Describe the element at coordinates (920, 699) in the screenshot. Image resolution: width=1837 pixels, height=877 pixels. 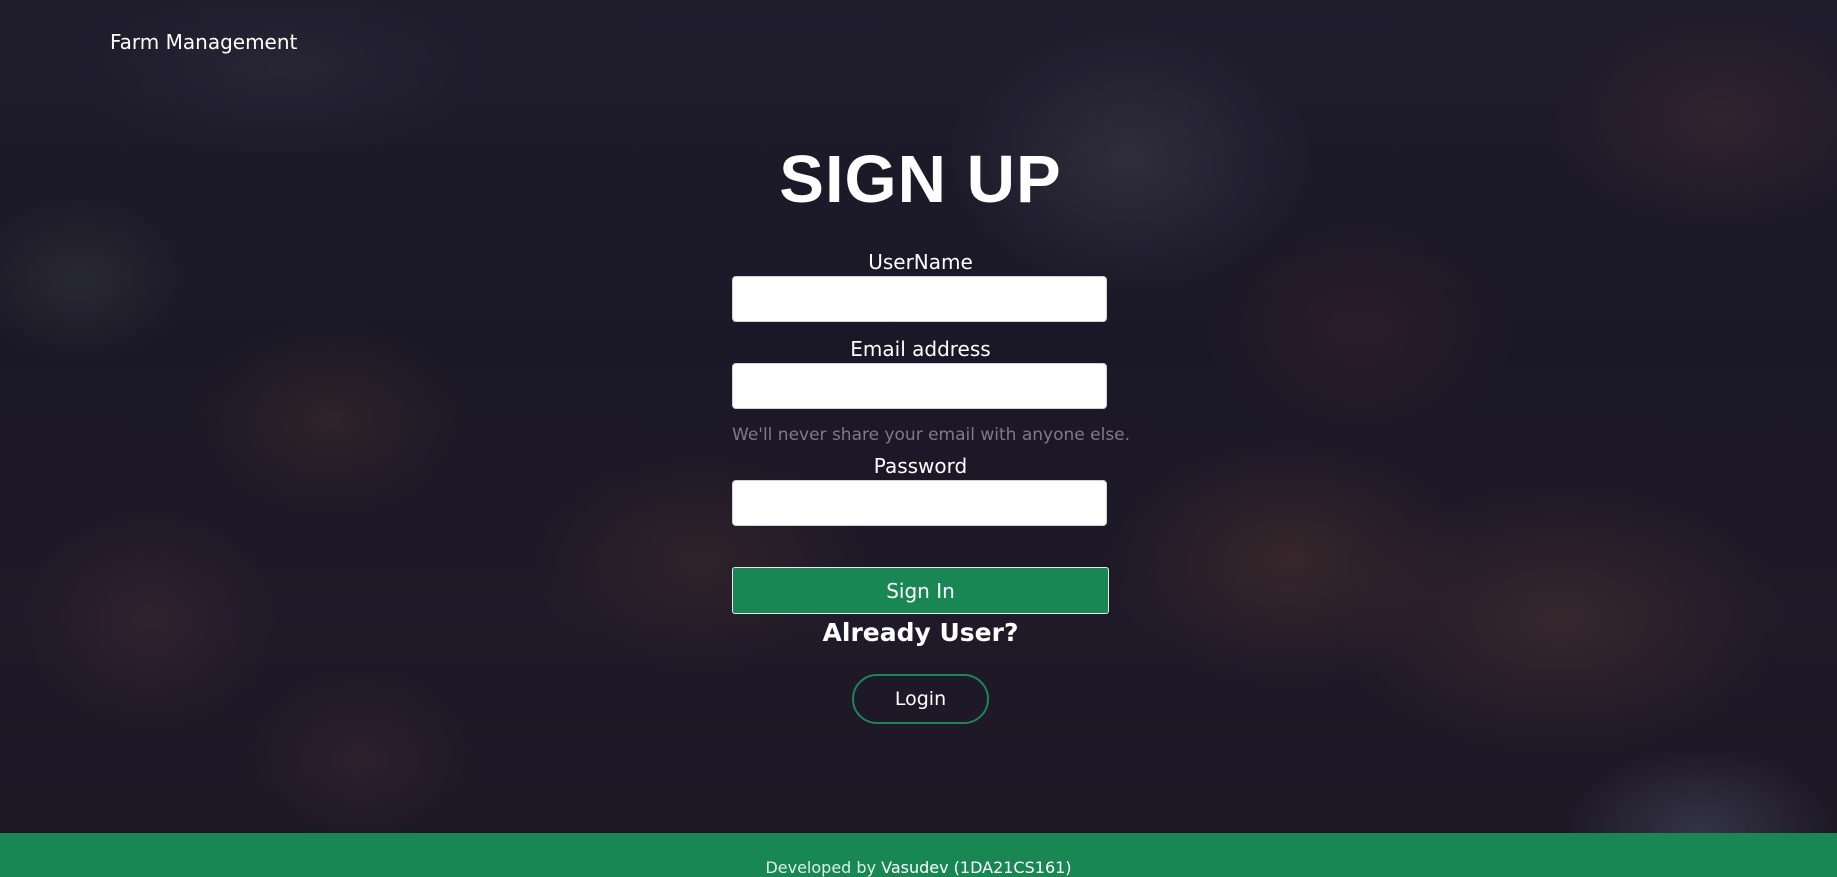
I see `login-button: Login` at that location.